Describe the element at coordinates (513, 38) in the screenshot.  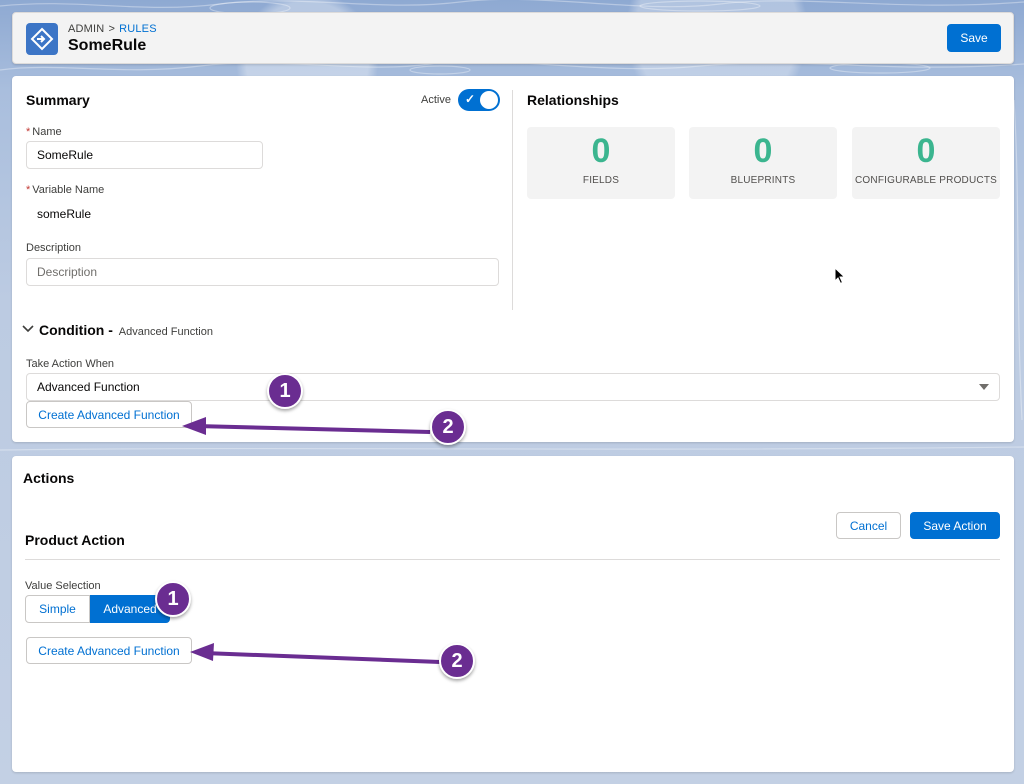
I see `record-header: ADMIN > RULES SomeRule Save` at that location.